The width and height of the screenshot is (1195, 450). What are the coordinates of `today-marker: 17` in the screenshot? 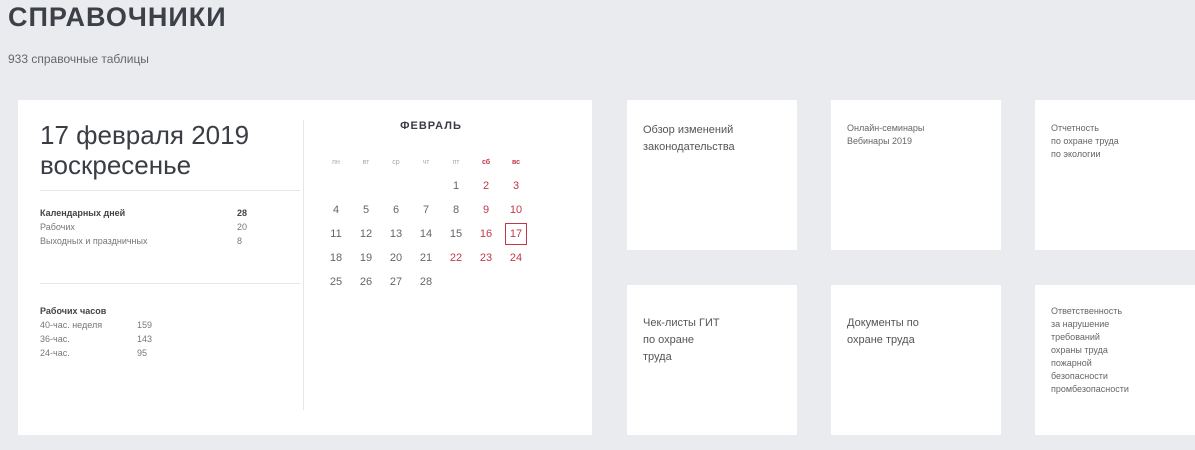 It's located at (516, 234).